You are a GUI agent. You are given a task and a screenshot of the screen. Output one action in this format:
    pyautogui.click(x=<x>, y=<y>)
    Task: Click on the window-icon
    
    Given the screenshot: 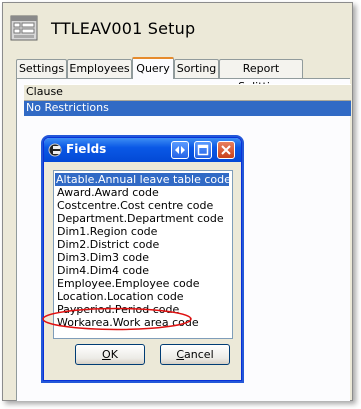 What is the action you would take?
    pyautogui.click(x=203, y=150)
    